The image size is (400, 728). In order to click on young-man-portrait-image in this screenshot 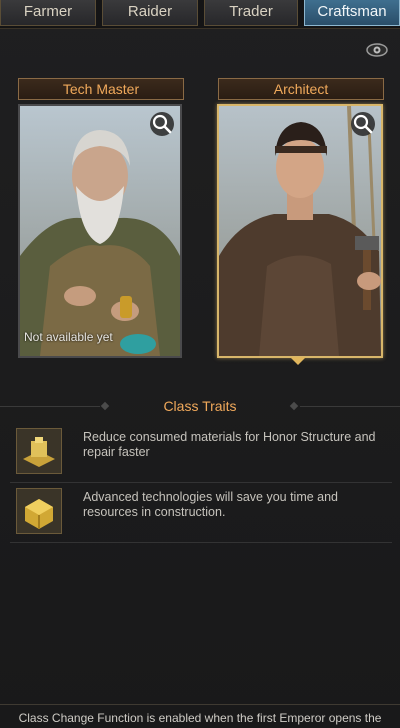, I will do `click(300, 231)`.